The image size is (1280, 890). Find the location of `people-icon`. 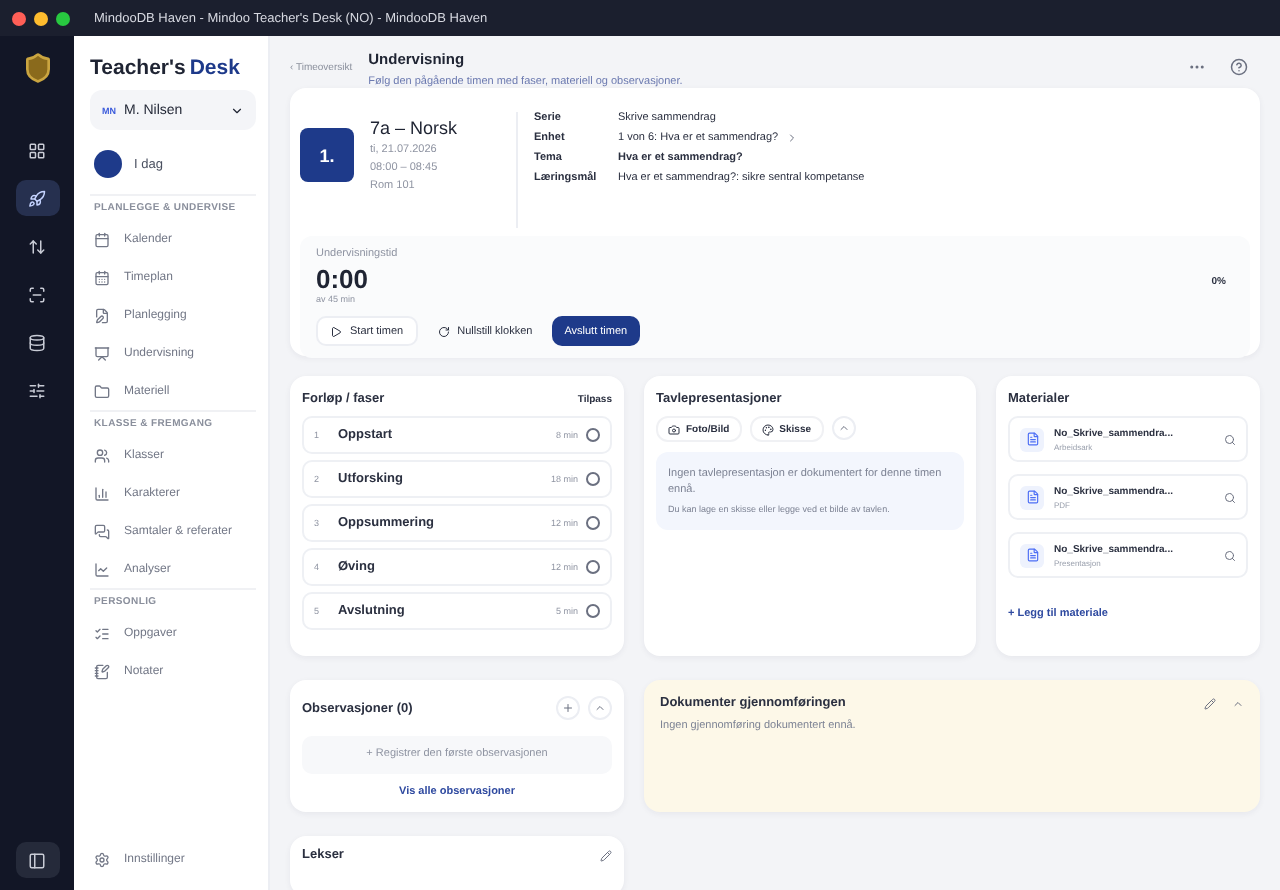

people-icon is located at coordinates (102, 455).